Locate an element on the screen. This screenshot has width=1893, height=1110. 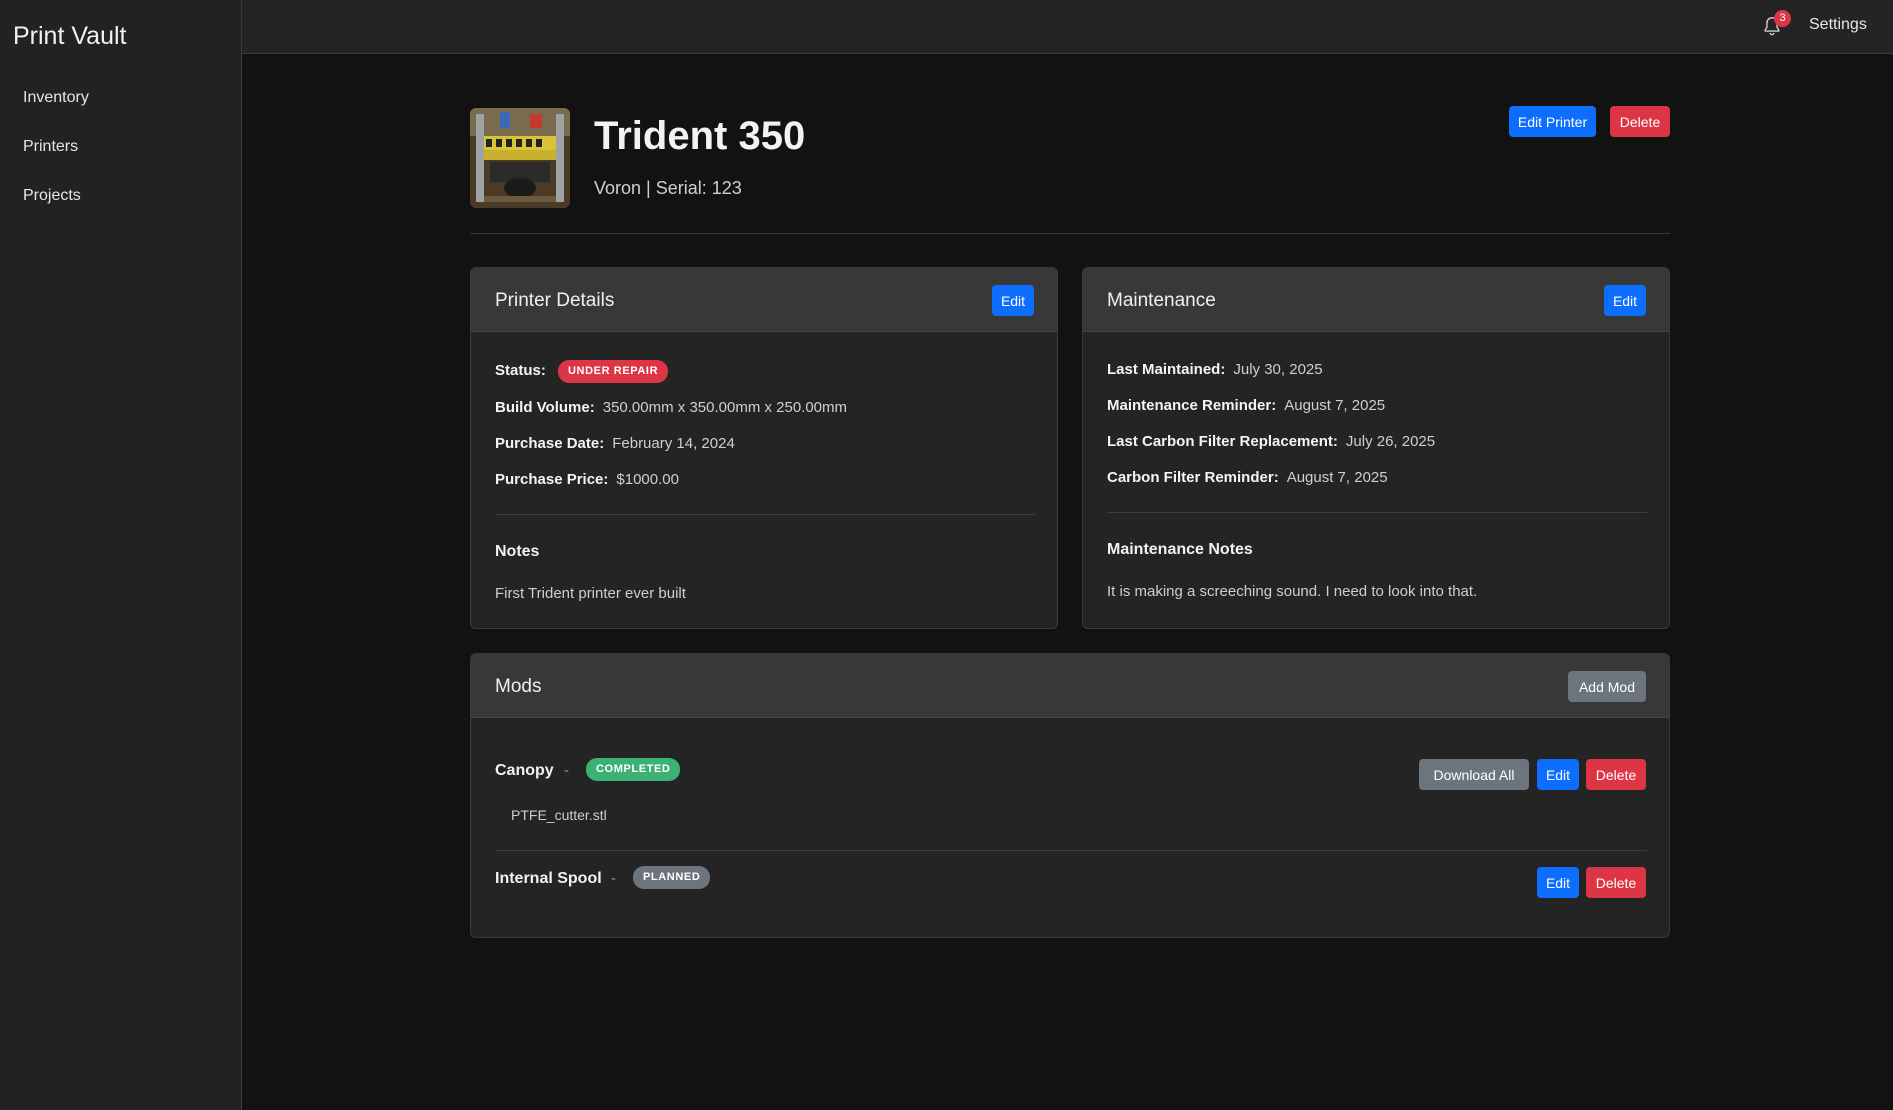
purchase-date-field: Purchase Date: February 14, 2024 is located at coordinates (615, 443).